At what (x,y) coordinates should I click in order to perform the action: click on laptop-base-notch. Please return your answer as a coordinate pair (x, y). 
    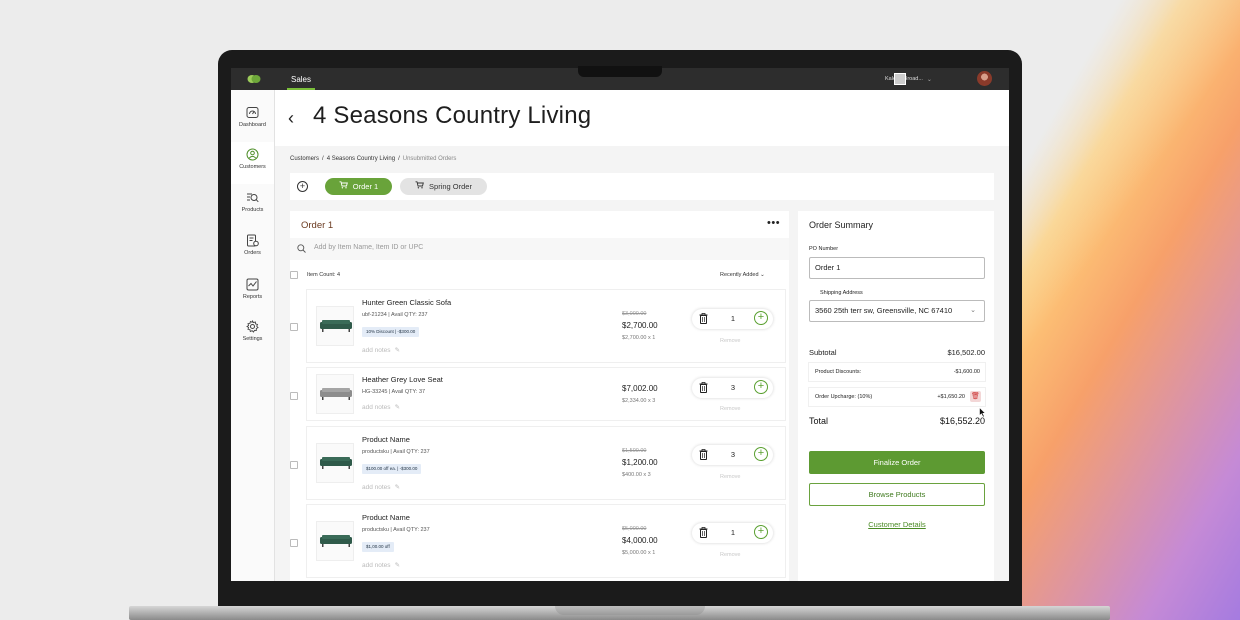
    Looking at the image, I should click on (630, 610).